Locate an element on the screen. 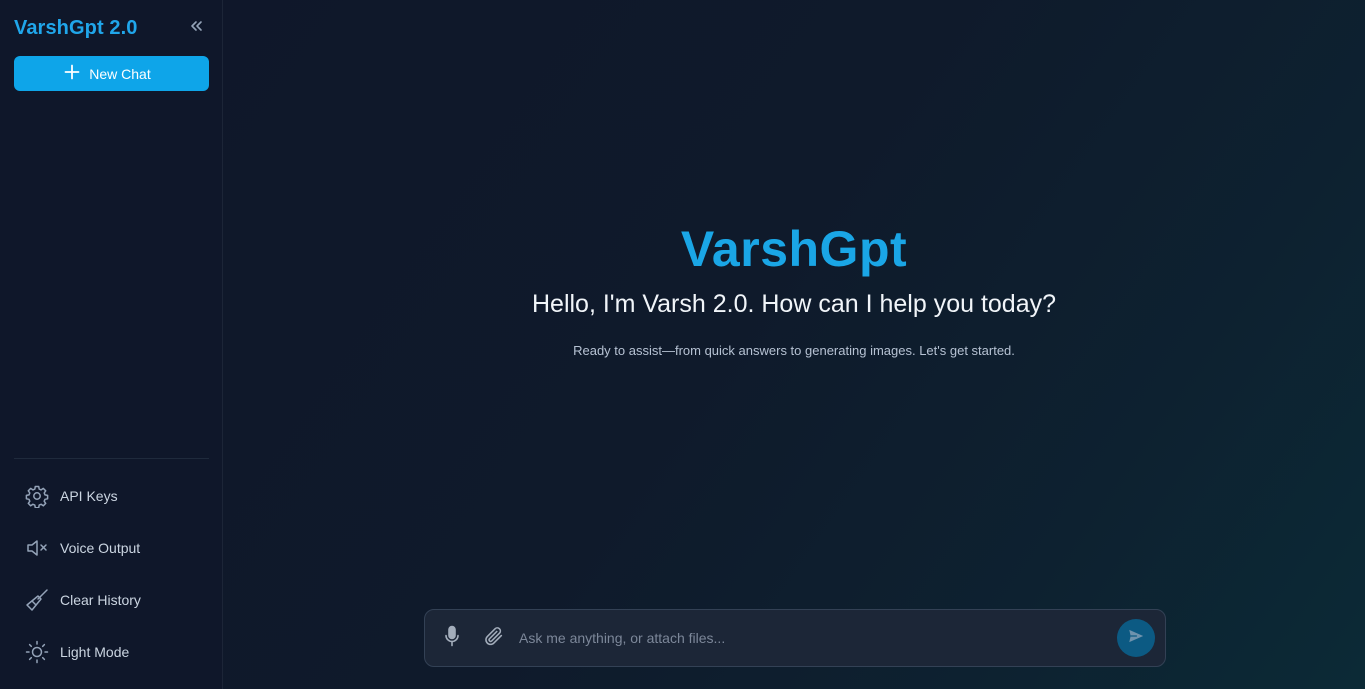  plus-icon is located at coordinates (72, 73).